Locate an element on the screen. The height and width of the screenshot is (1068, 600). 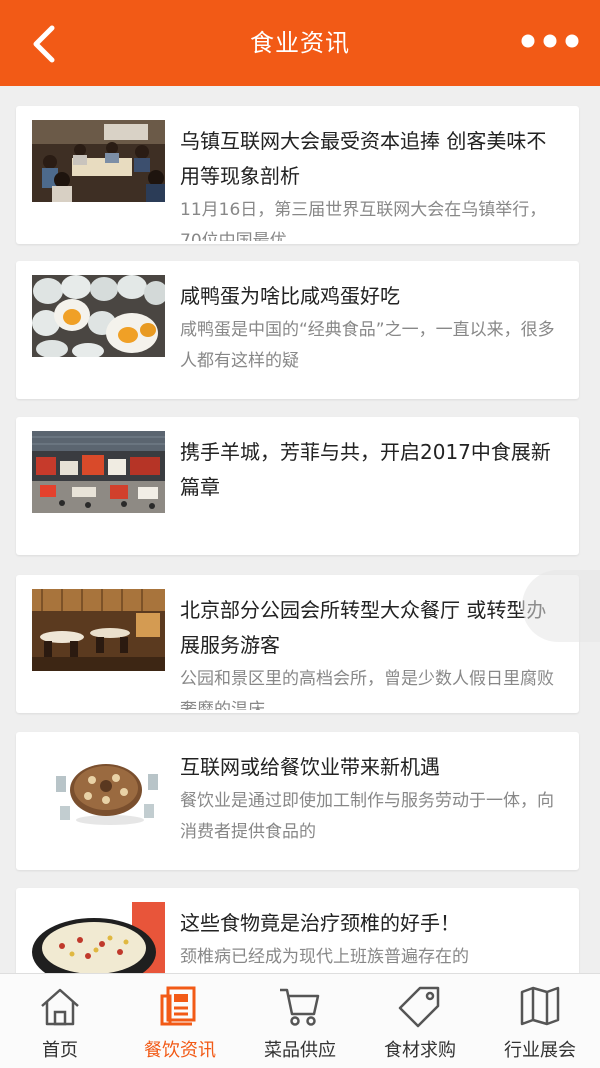
tab-label: 首页 is located at coordinates (60, 1050).